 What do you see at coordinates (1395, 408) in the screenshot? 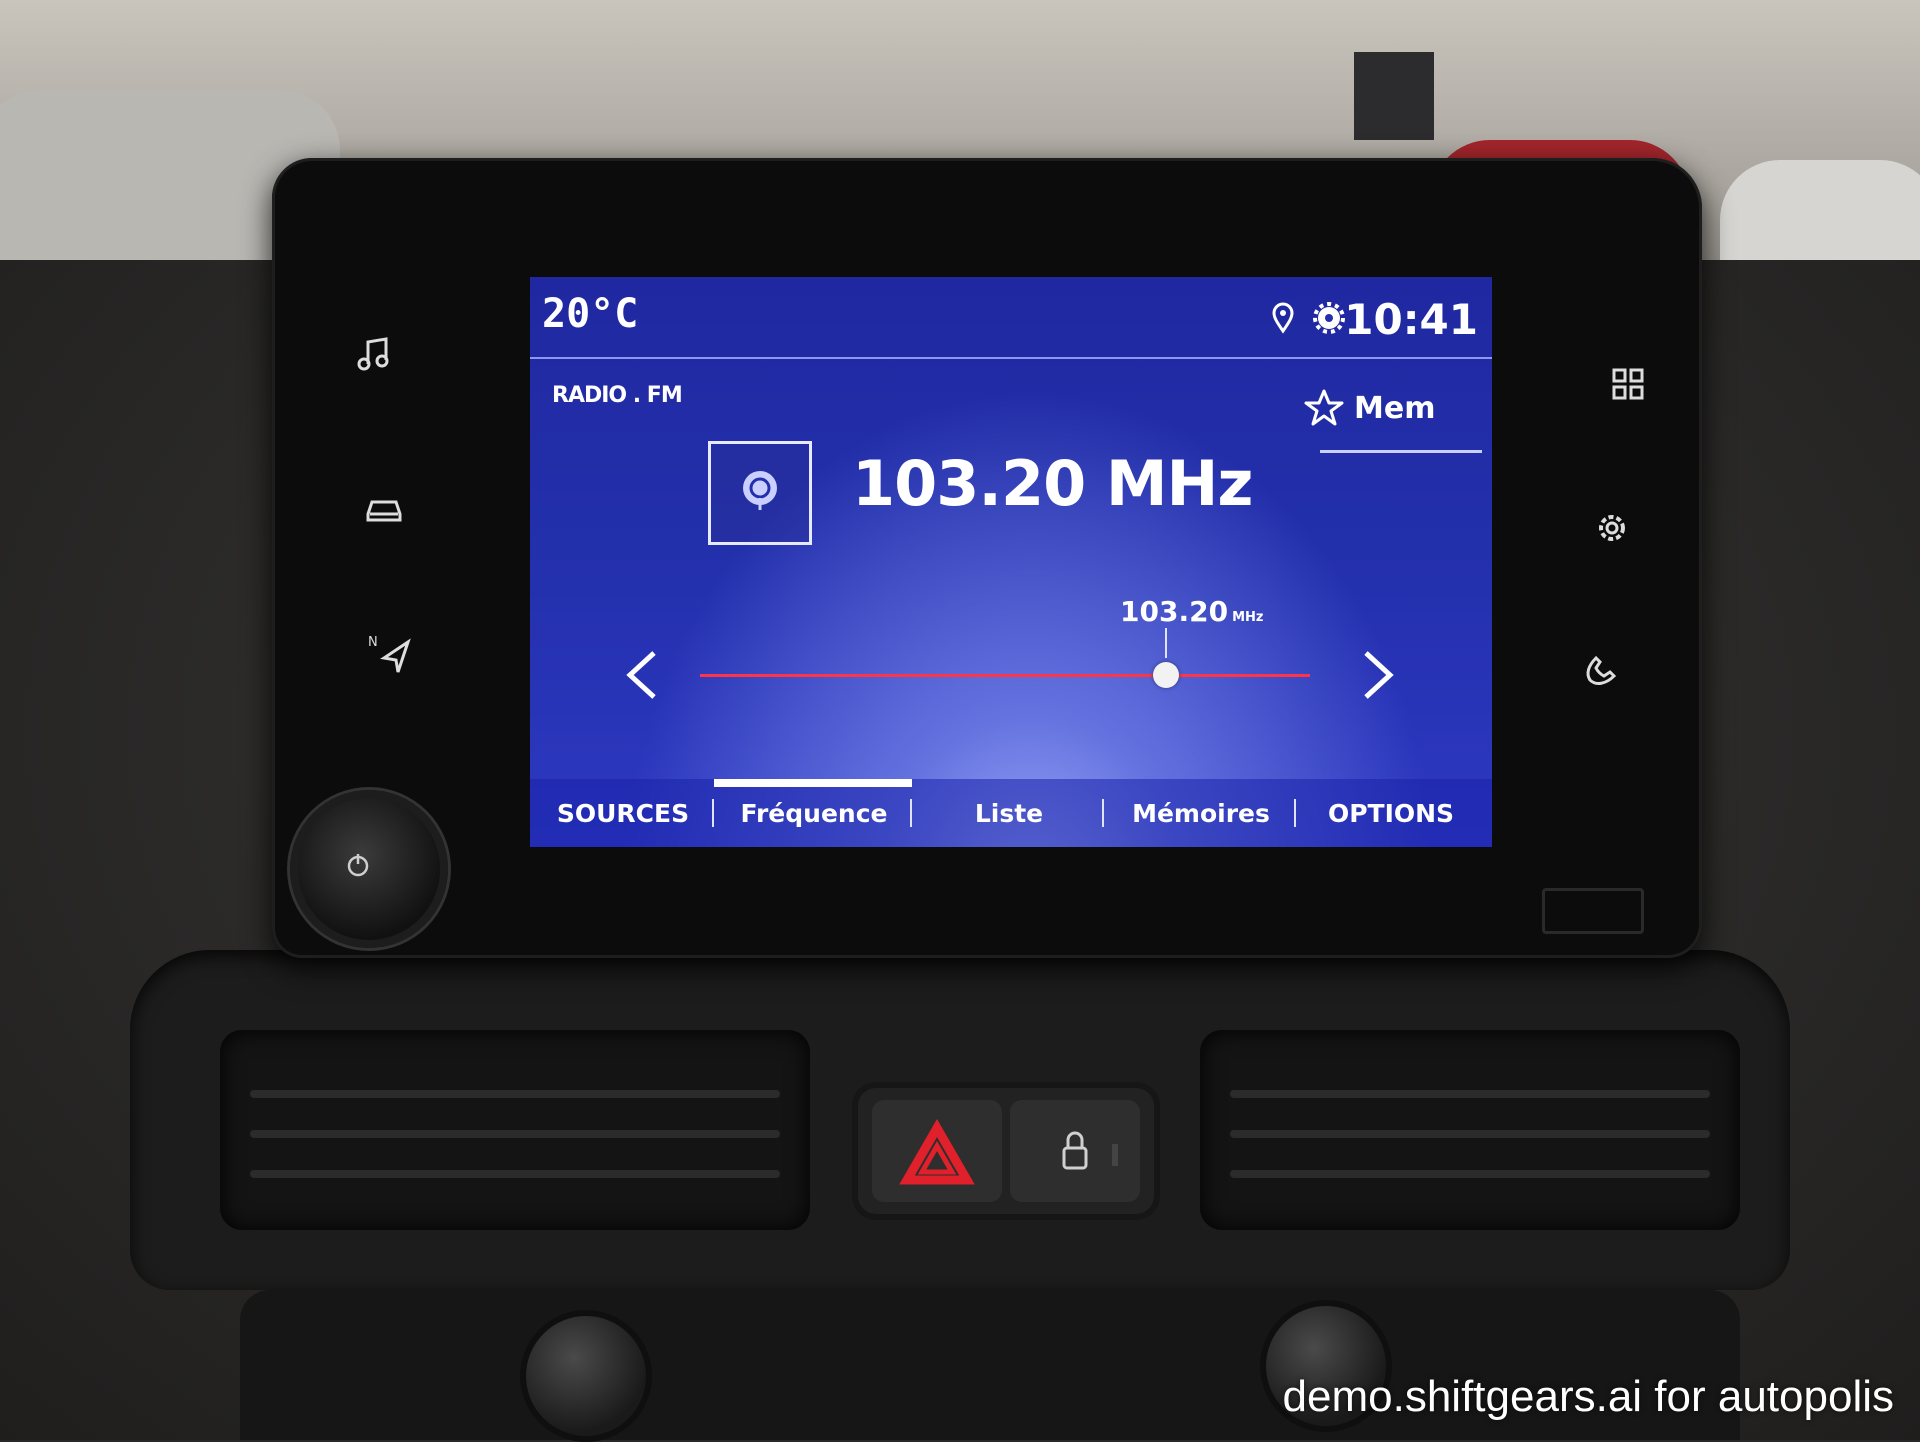
I see `memory-label: Mem` at bounding box center [1395, 408].